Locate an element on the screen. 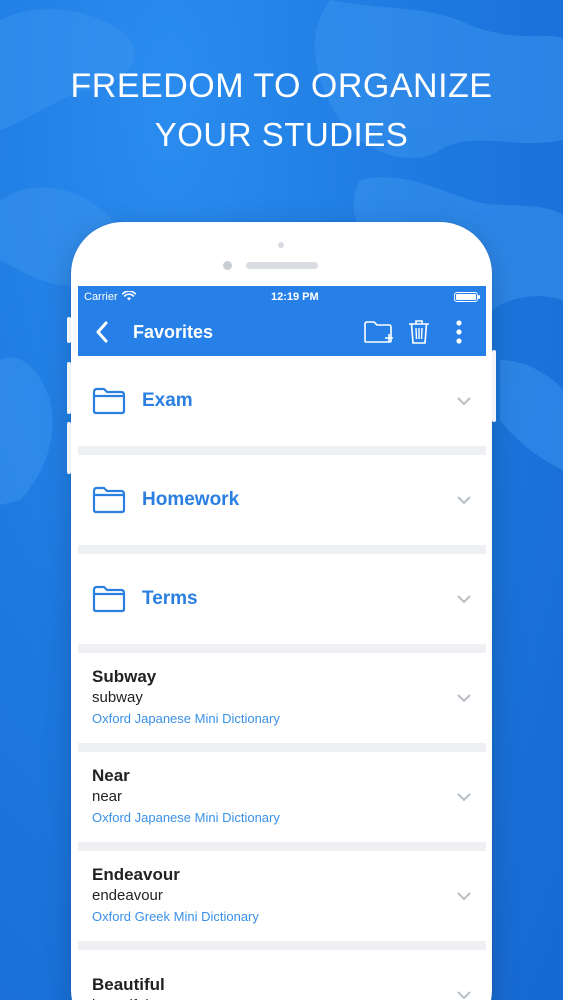 The height and width of the screenshot is (1000, 563). headline: FREEDOM TO ORGANIZE YOUR STUDIES is located at coordinates (281, 111).